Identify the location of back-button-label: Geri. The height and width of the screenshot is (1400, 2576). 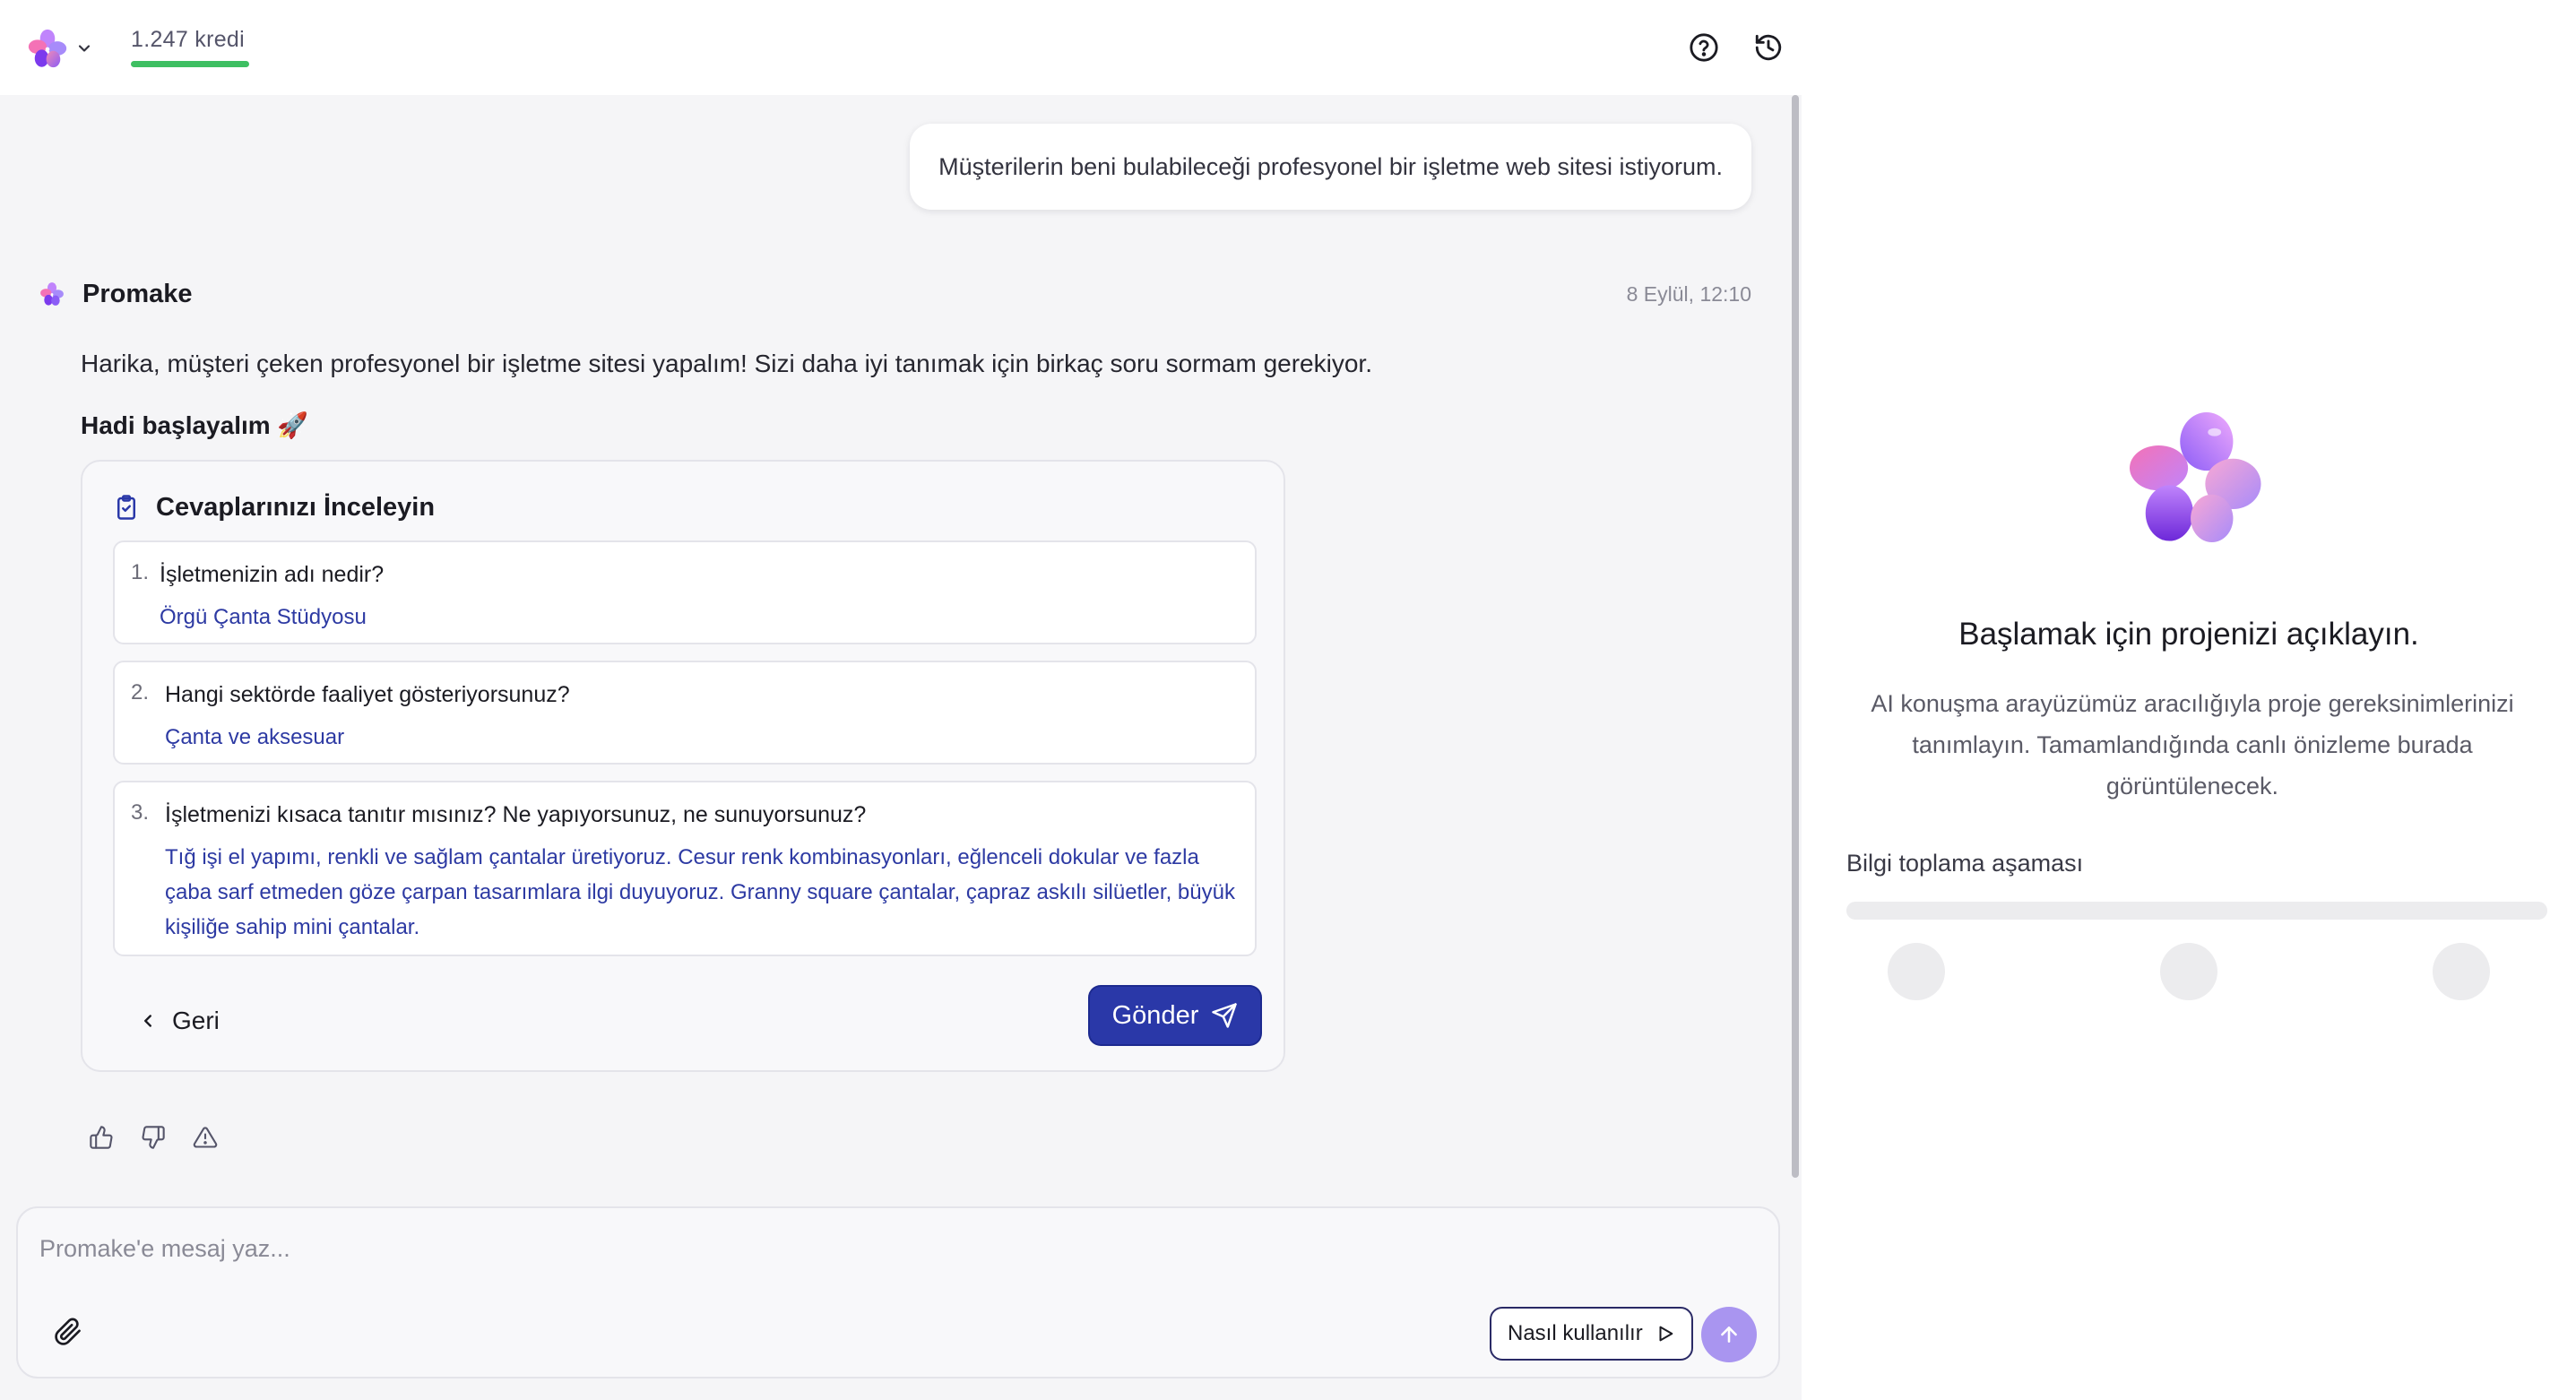
(196, 1020).